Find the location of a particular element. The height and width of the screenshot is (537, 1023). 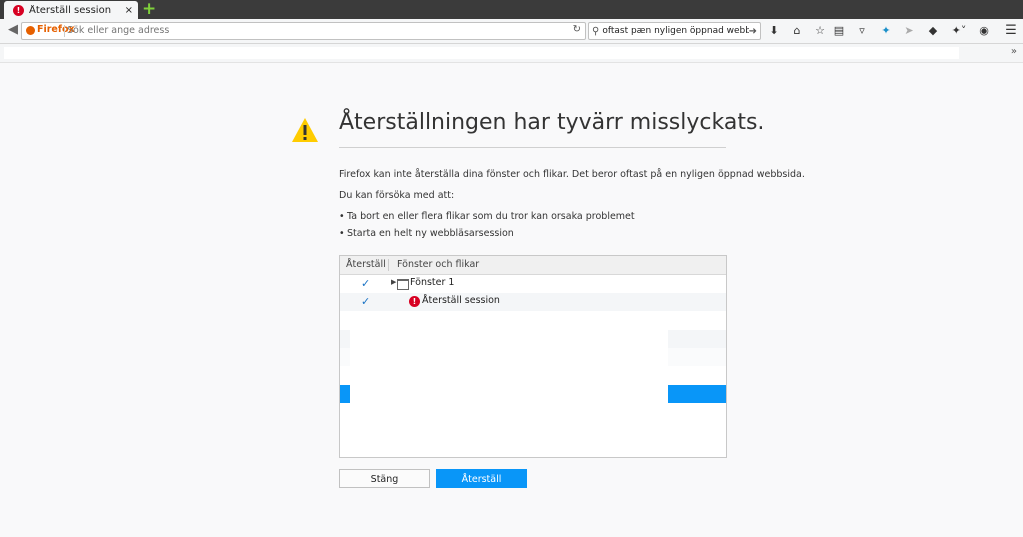

tree-row-window: ✓ ▶ Fönster 1 is located at coordinates (533, 284).